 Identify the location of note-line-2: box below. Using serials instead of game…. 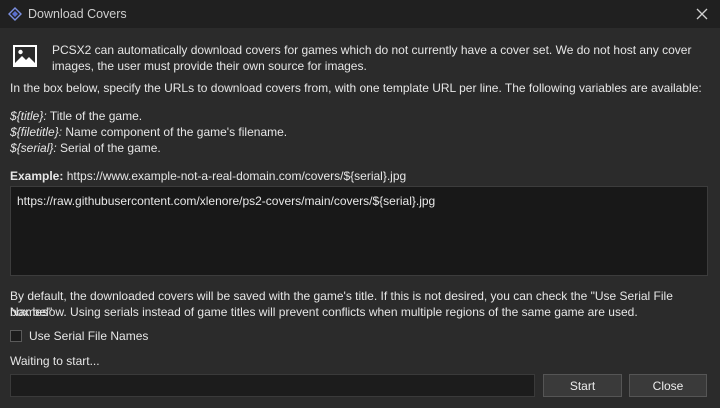
(324, 312).